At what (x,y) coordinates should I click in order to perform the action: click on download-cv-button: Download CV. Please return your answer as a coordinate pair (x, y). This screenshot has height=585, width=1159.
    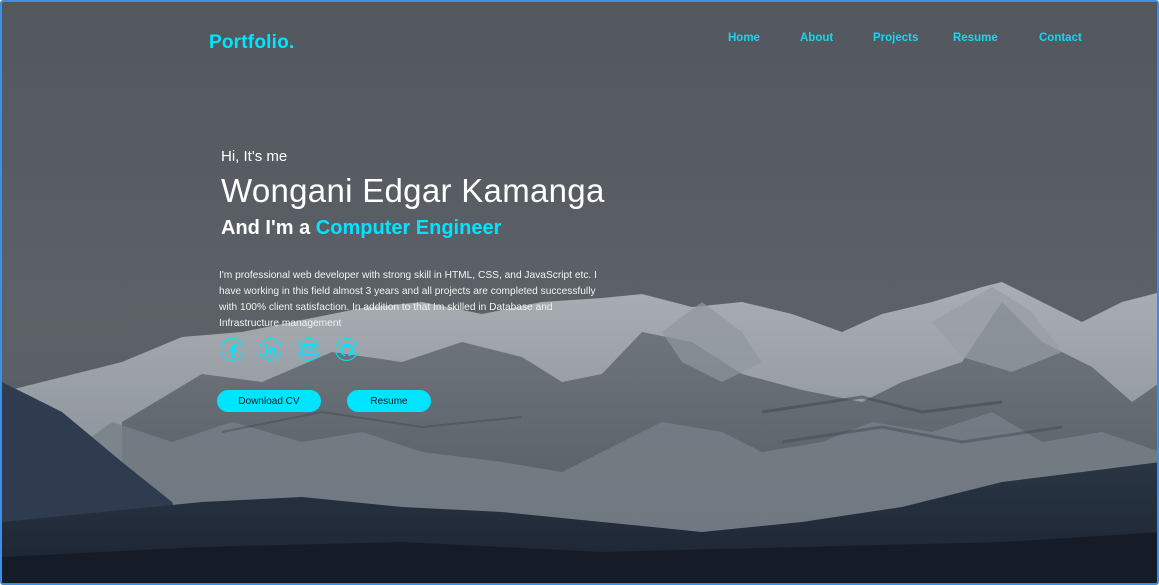
    Looking at the image, I should click on (269, 401).